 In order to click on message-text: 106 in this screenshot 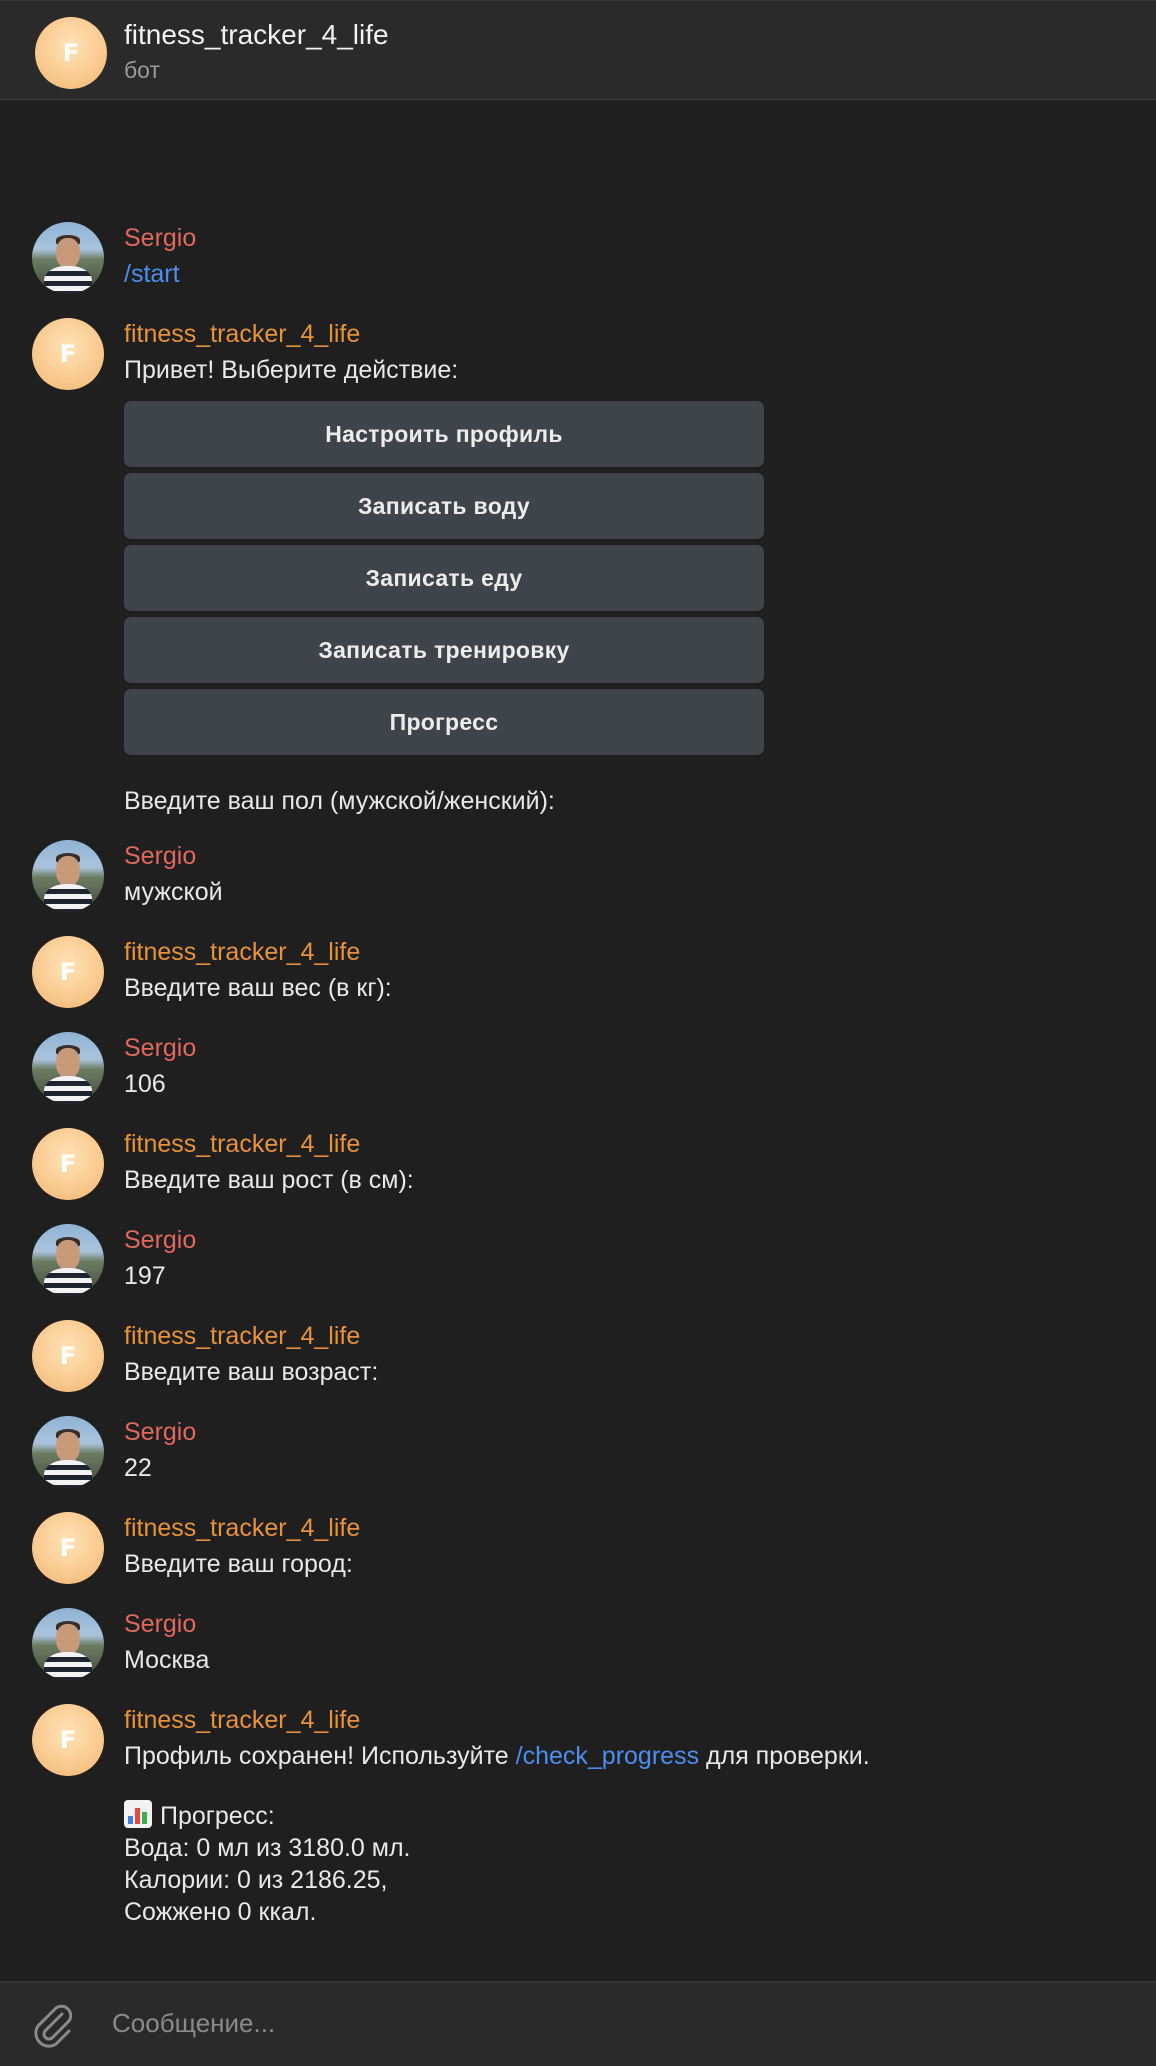, I will do `click(145, 1084)`.